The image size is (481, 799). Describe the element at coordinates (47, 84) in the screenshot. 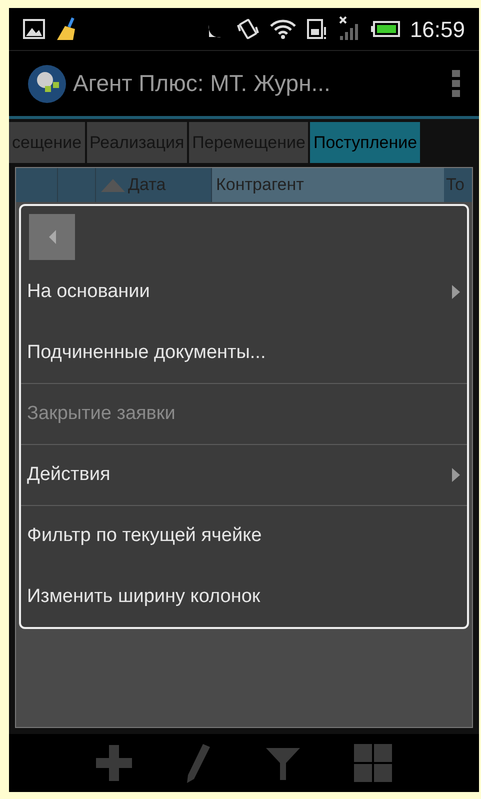

I see `app-logo-icon` at that location.